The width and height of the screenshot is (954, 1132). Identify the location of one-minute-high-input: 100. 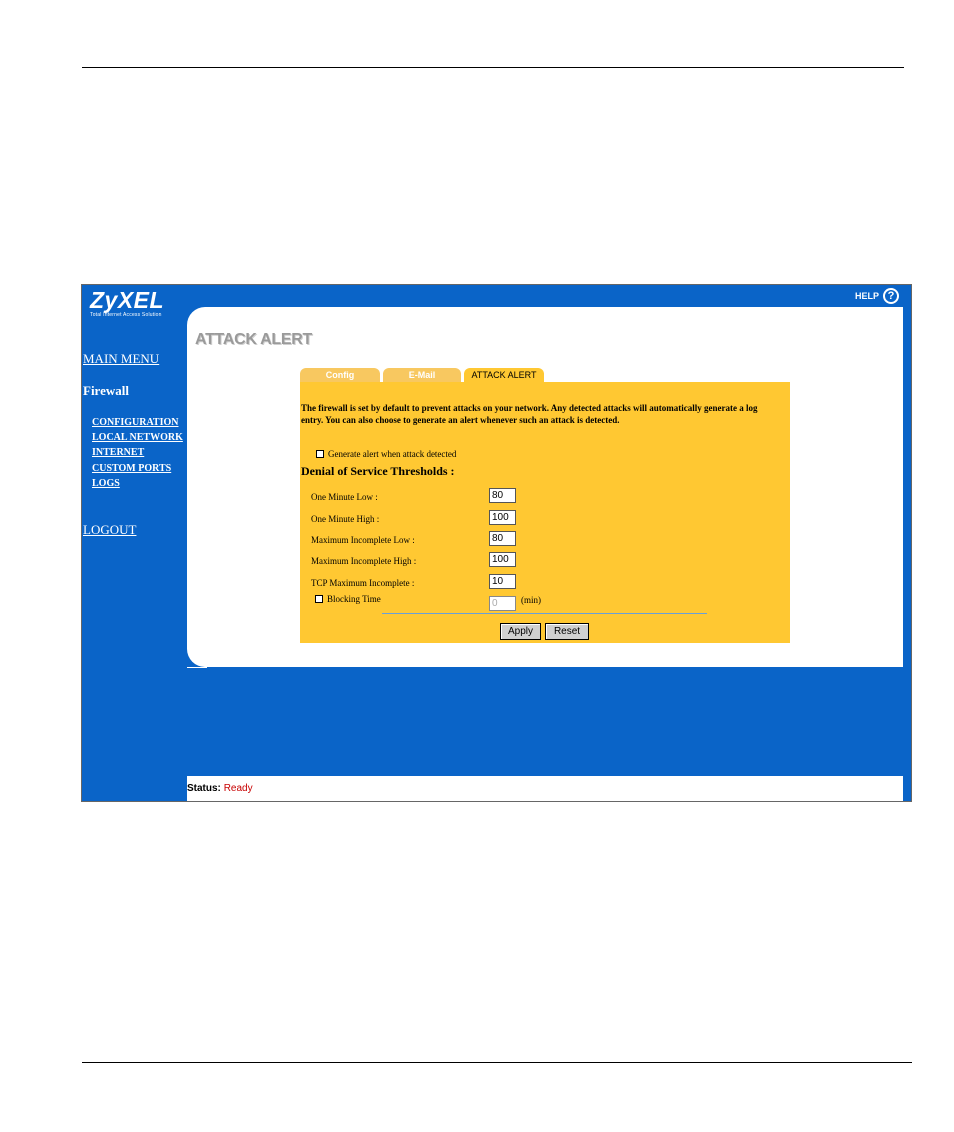
(502, 517).